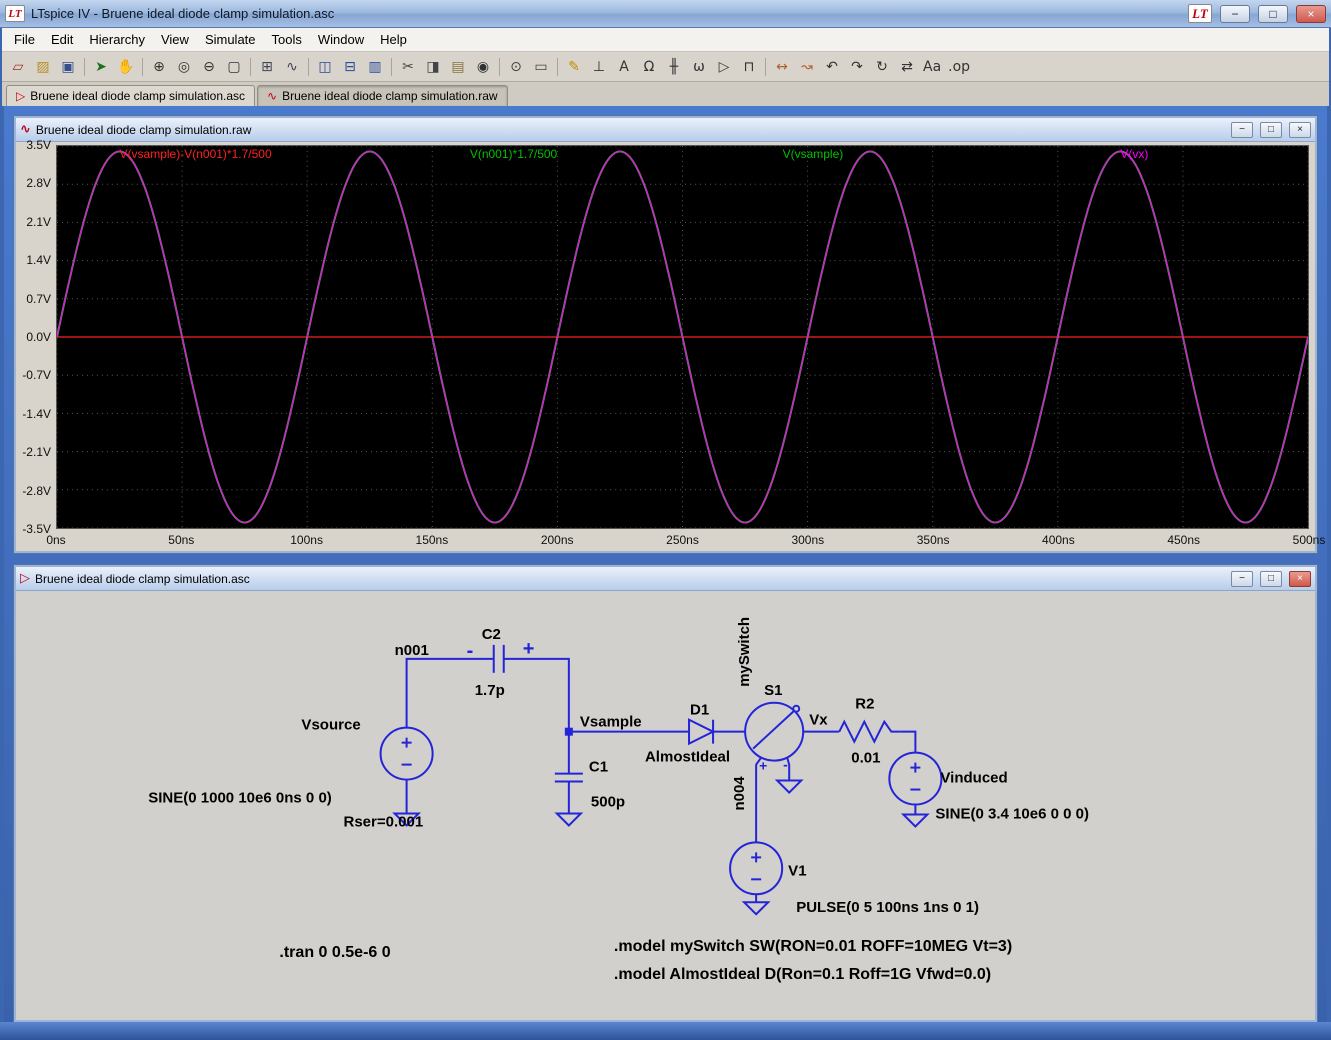 This screenshot has width=1331, height=1040. I want to click on print-preview-icon: ⊙, so click(516, 67).